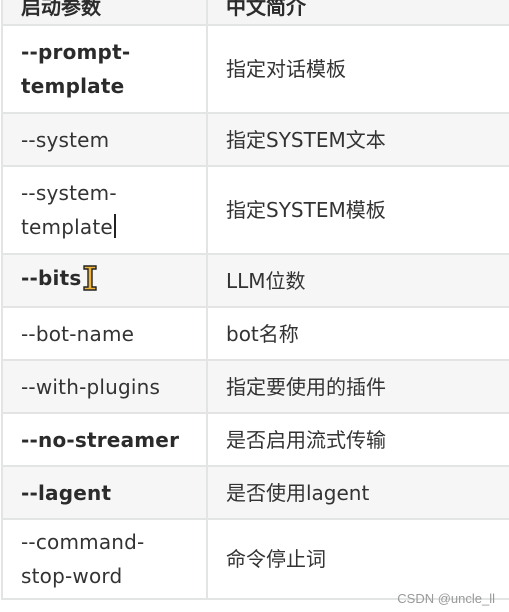 The width and height of the screenshot is (509, 612). Describe the element at coordinates (104, 559) in the screenshot. I see `param-cell: --command- stop-word` at that location.